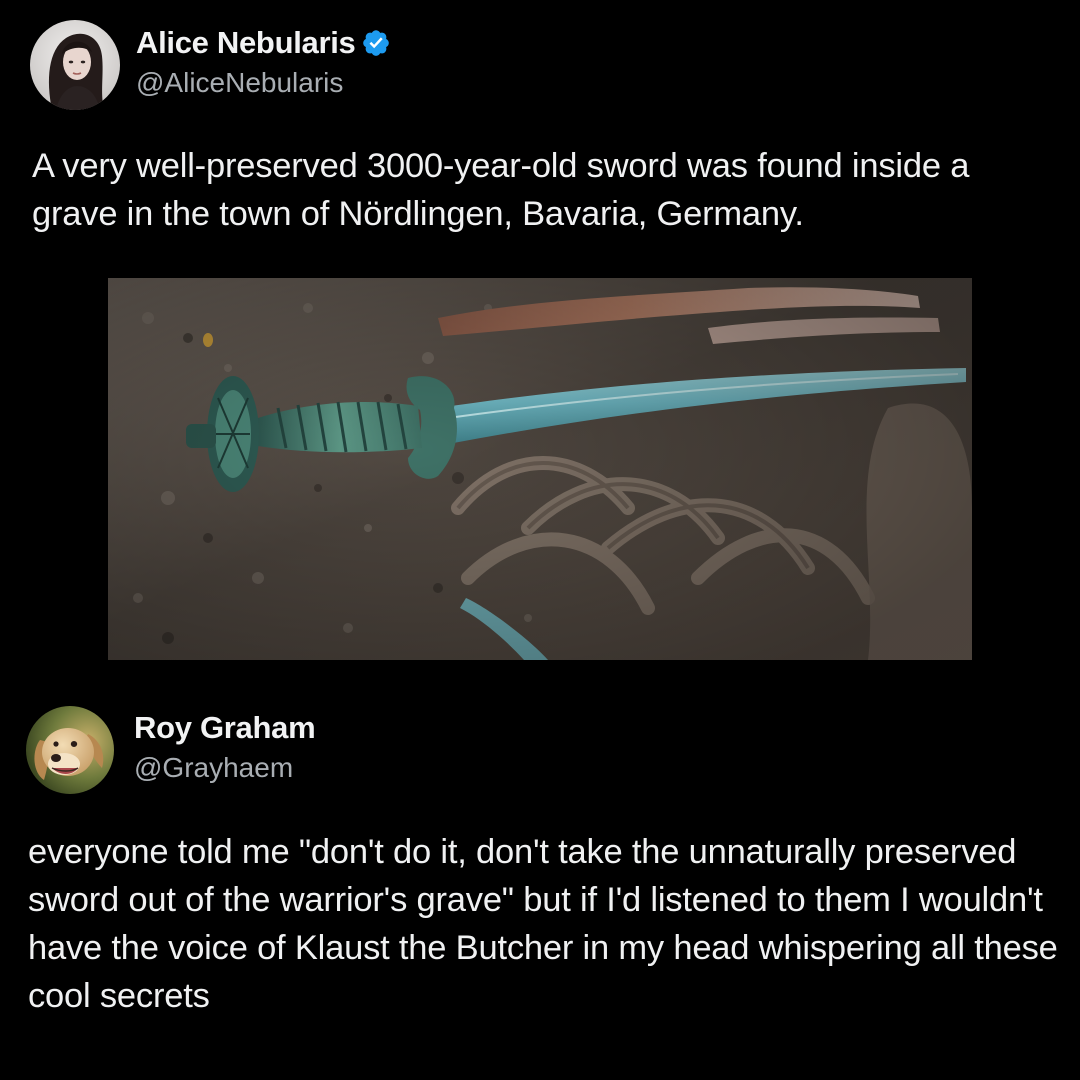 The width and height of the screenshot is (1080, 1080). I want to click on tweet-author-header: Roy Graham @Grayhaem, so click(171, 750).